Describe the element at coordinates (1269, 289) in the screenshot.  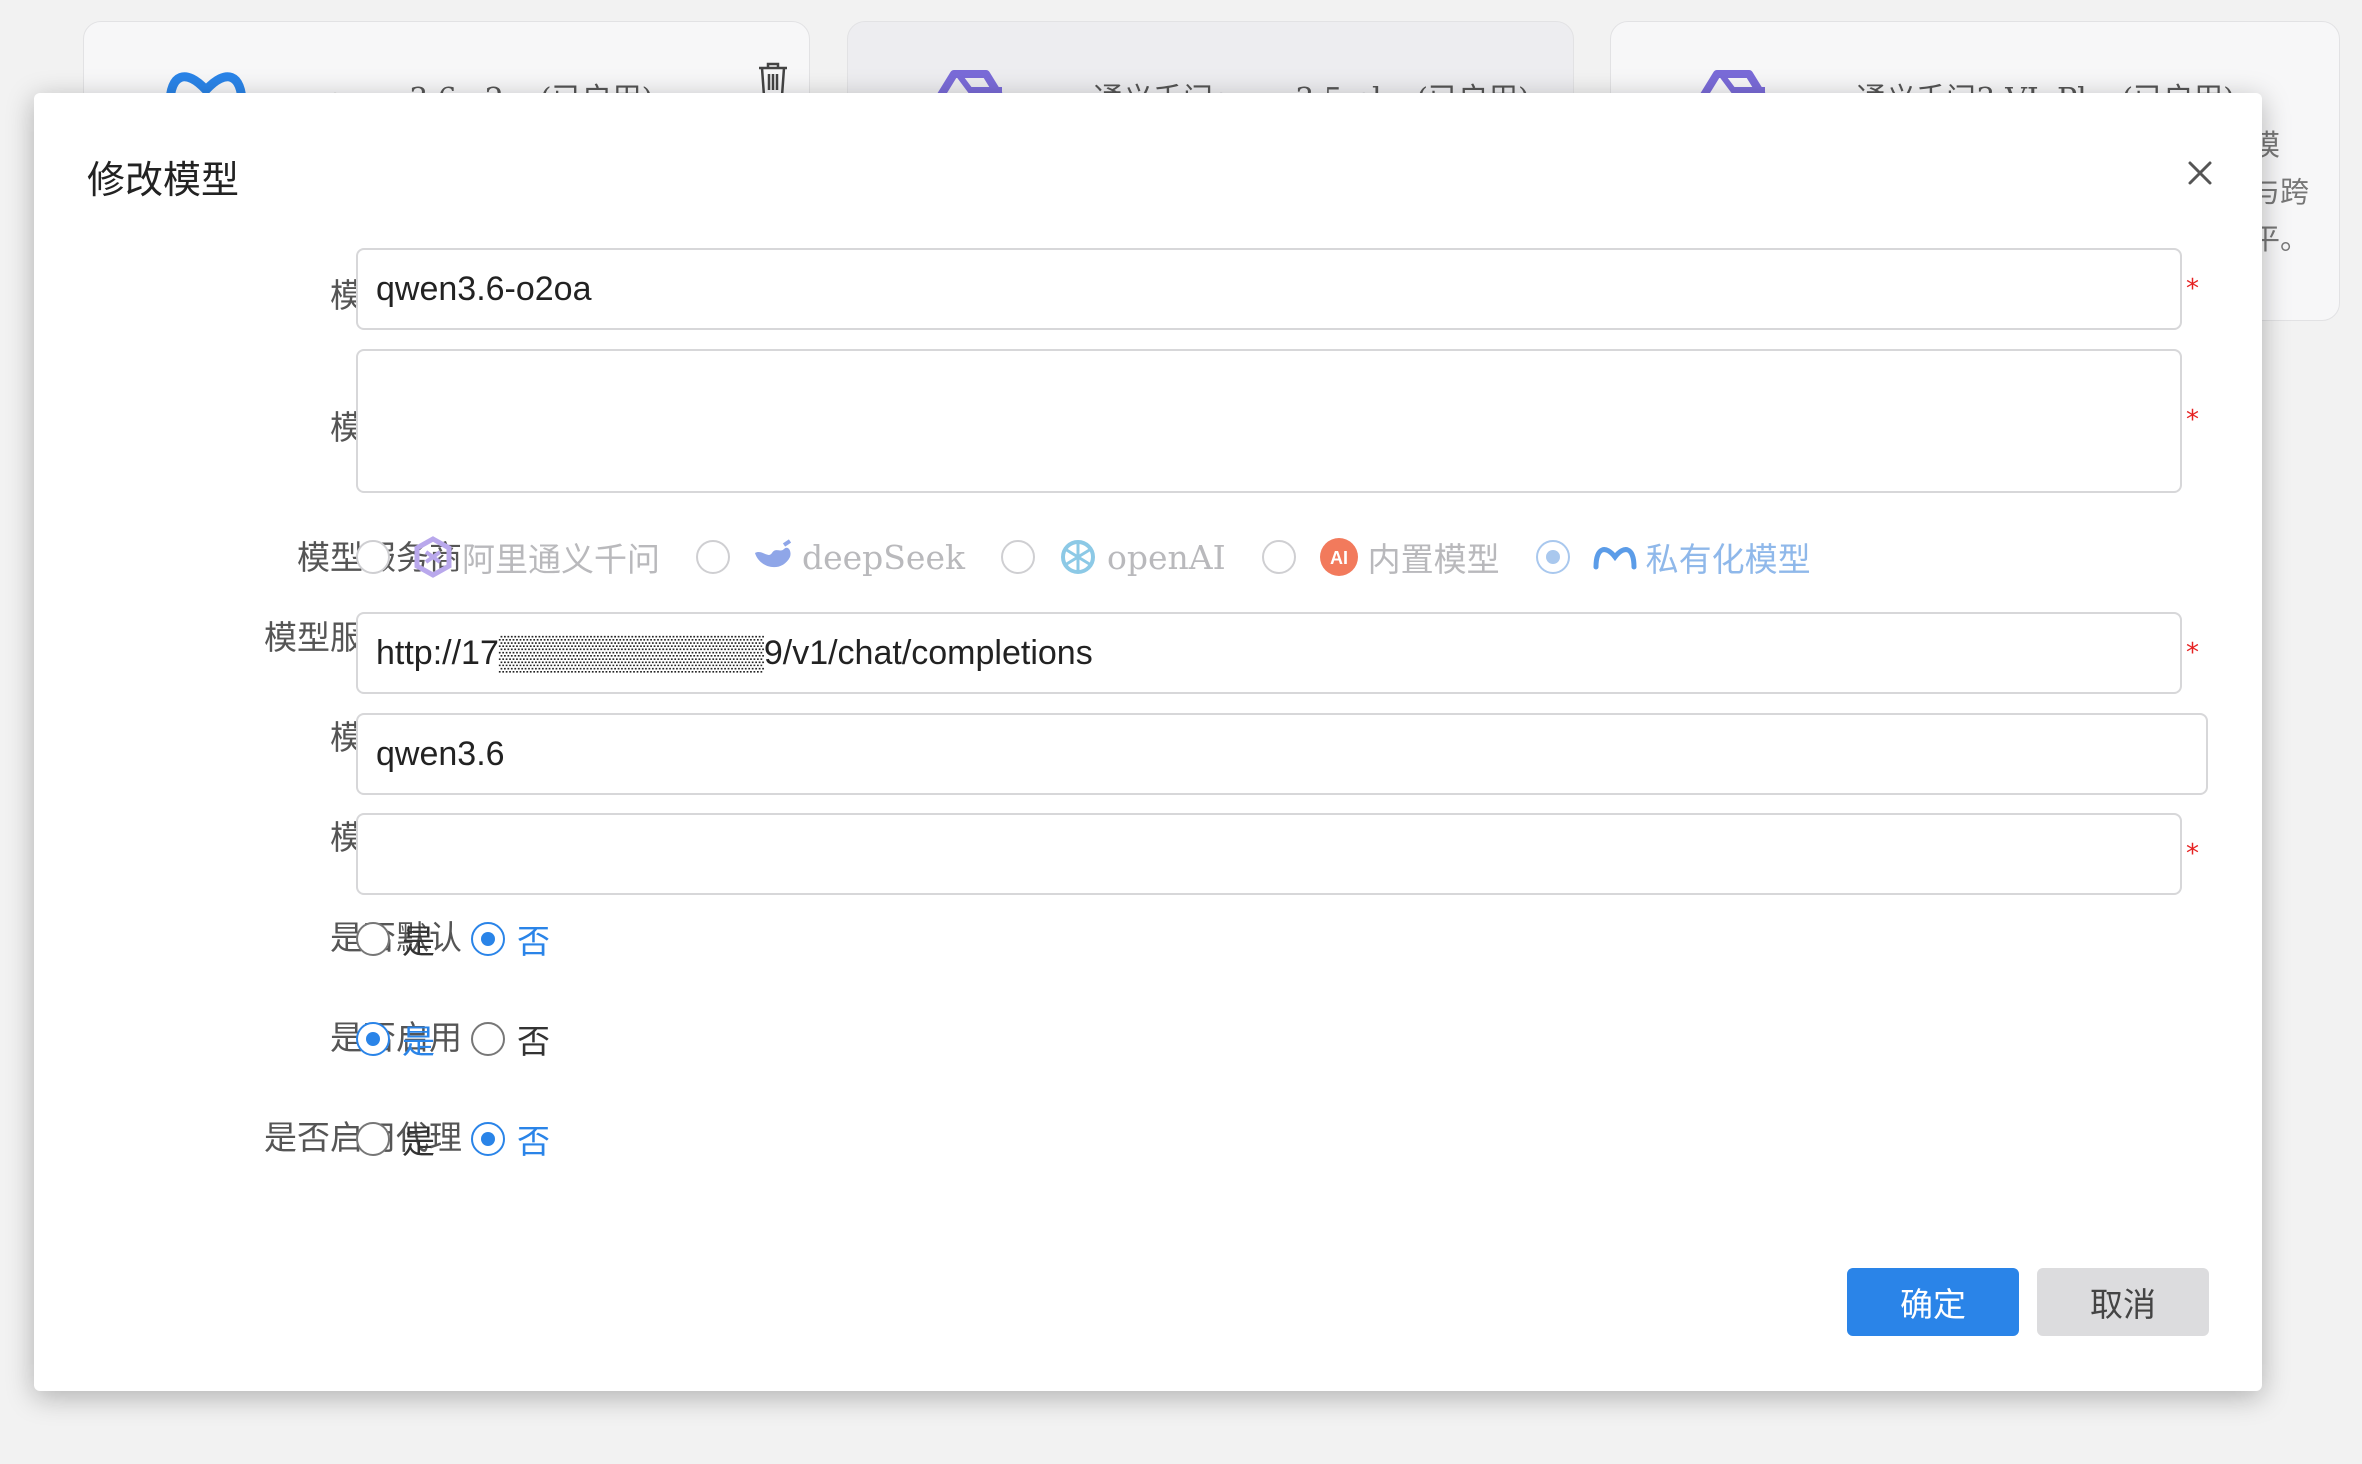
I see `model-name-input: qwen3.6-o2oa` at that location.